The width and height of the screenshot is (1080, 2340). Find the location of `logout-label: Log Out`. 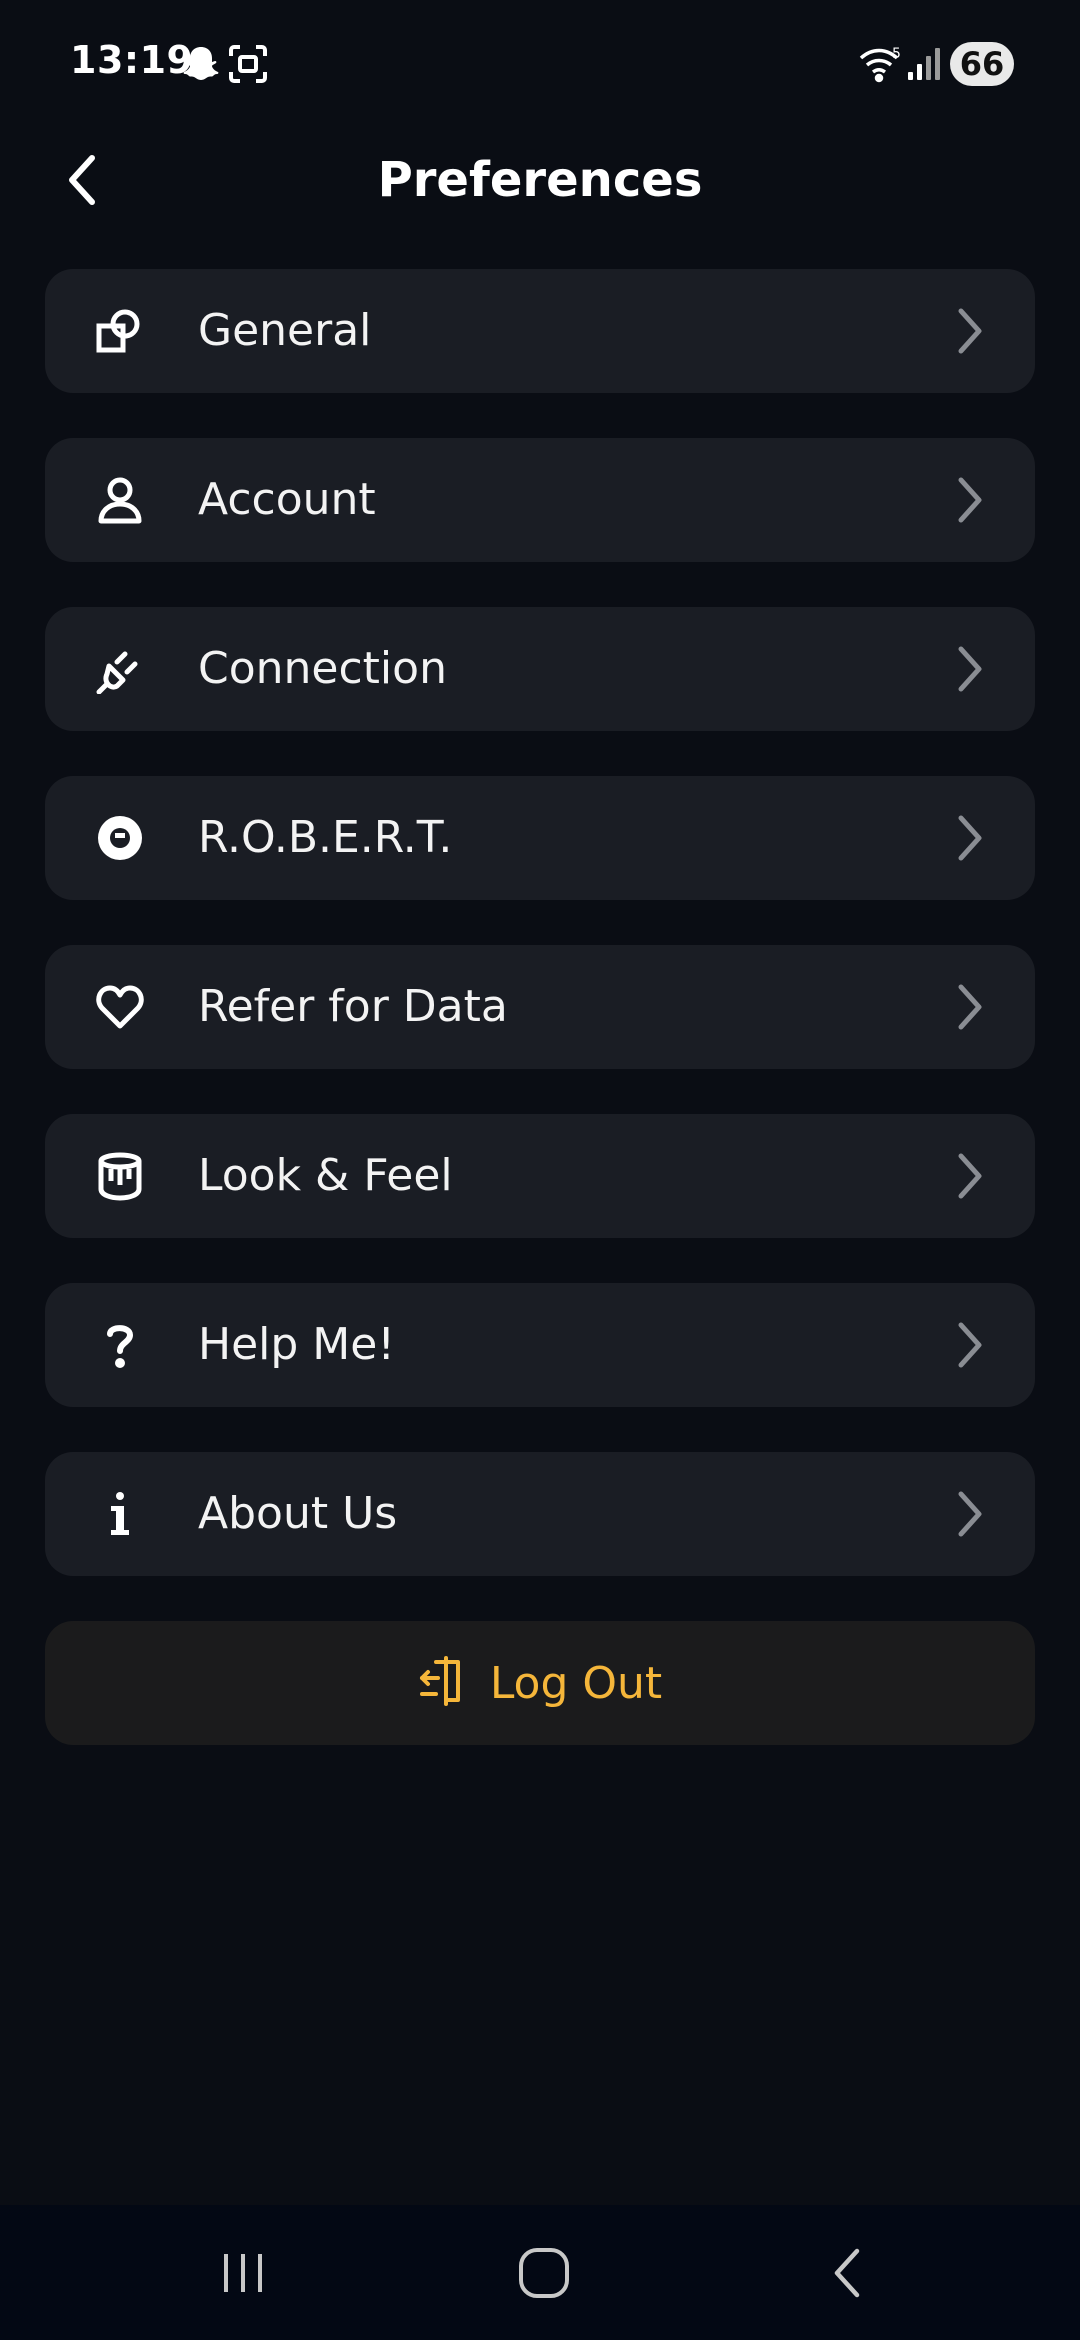

logout-label: Log Out is located at coordinates (576, 1683).